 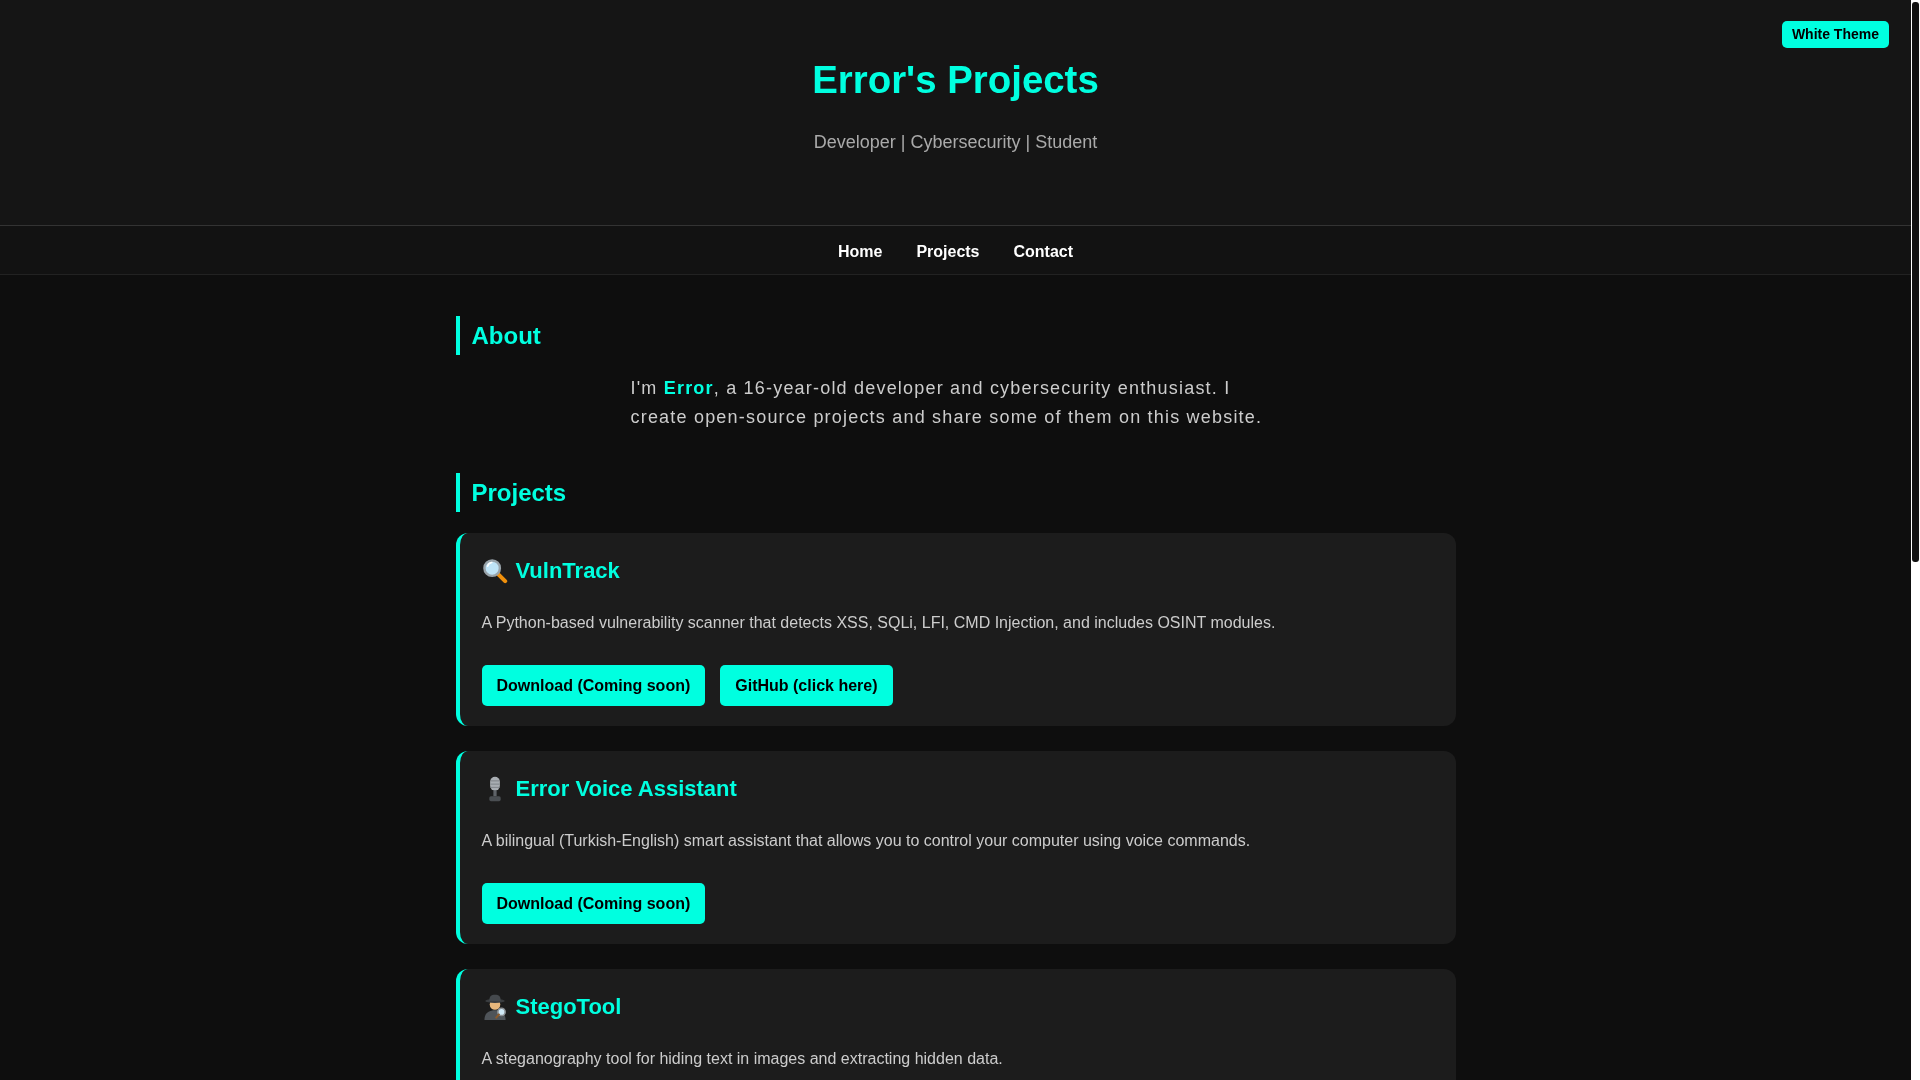 I want to click on section-heading: About, so click(x=955, y=335).